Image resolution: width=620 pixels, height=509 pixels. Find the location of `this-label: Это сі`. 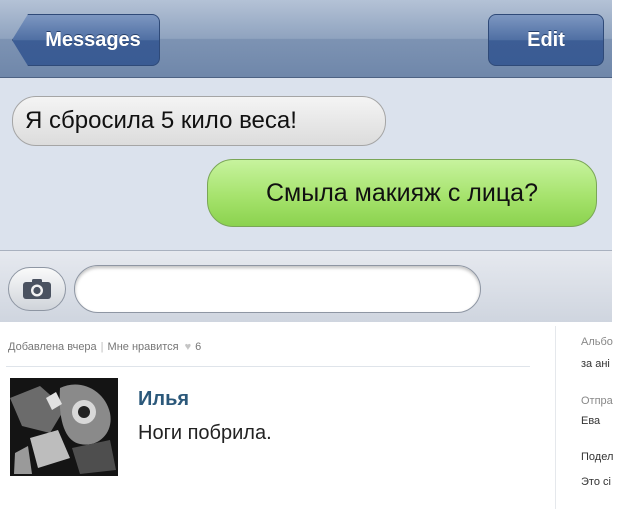

this-label: Это сі is located at coordinates (596, 482).